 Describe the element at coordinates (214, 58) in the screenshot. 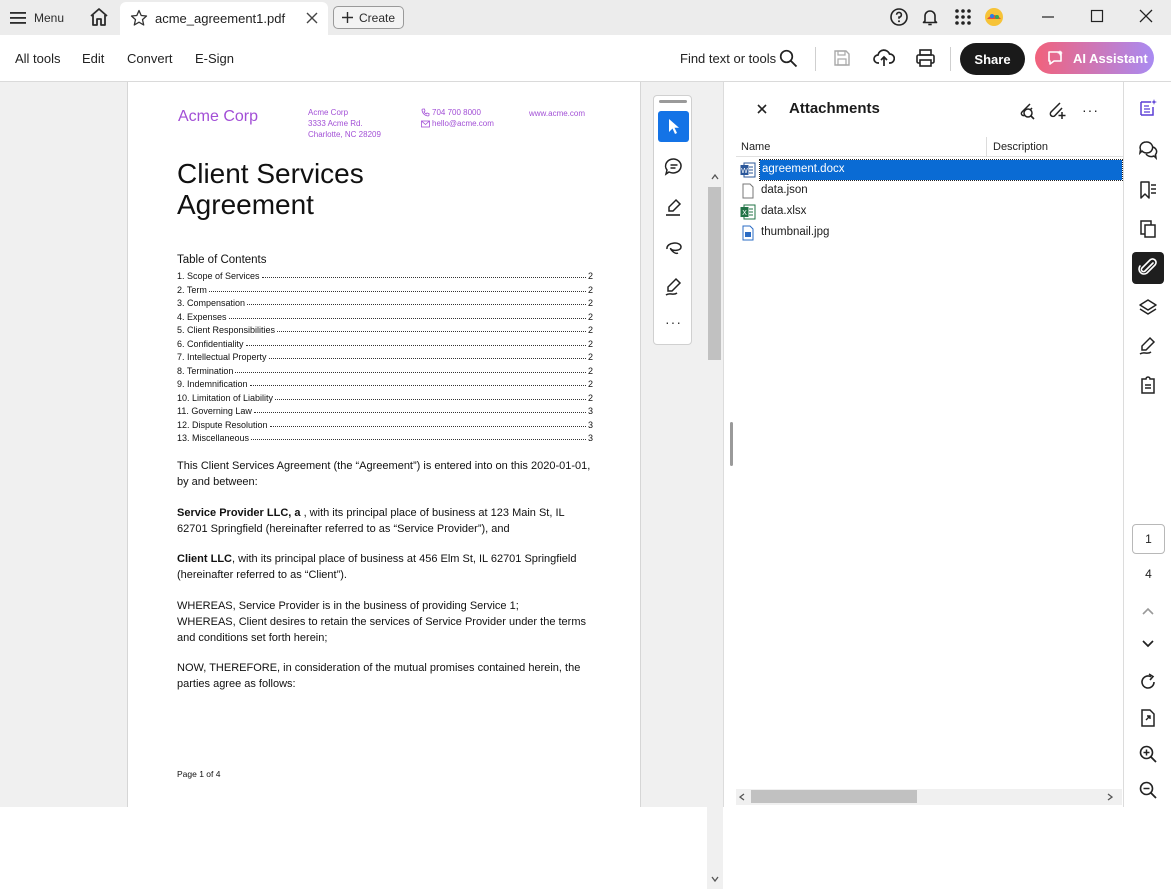

I see `menu-e-sign: E-Sign` at that location.